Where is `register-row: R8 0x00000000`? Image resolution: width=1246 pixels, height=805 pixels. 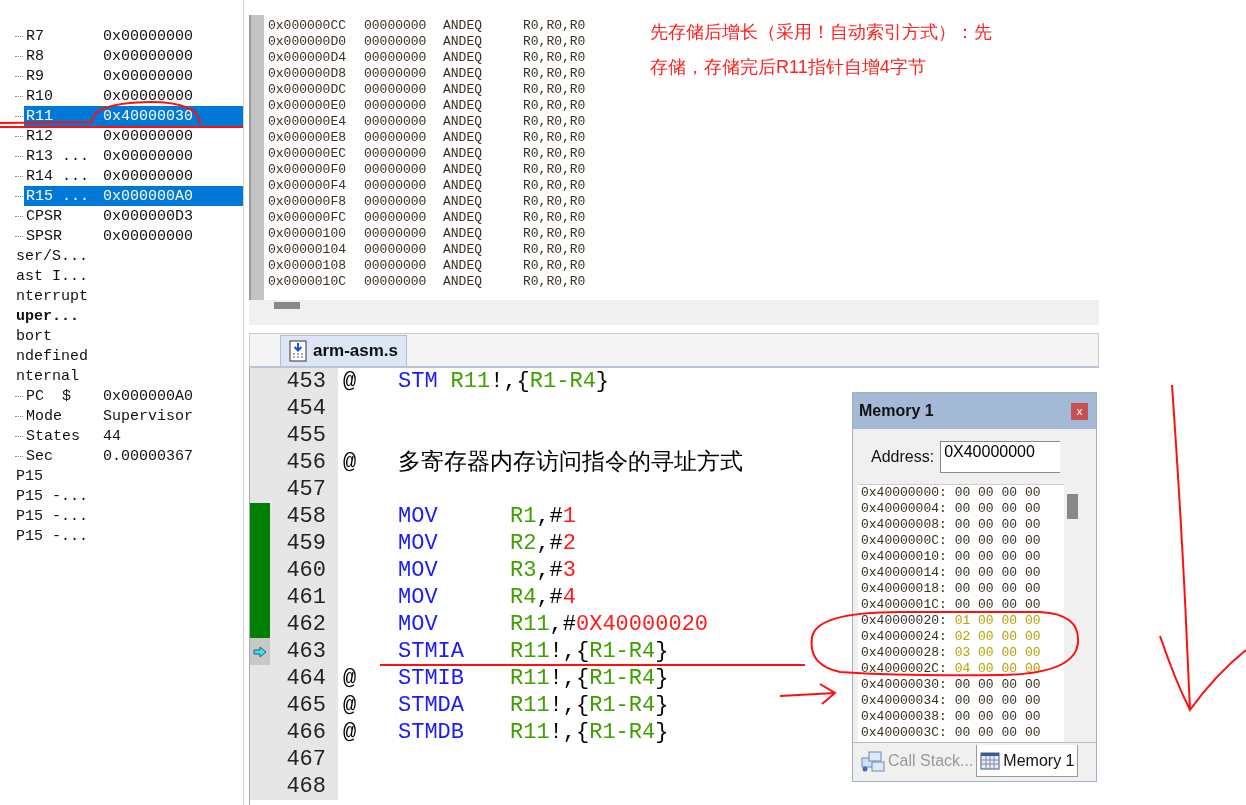
register-row: R8 0x00000000 is located at coordinates (133, 56).